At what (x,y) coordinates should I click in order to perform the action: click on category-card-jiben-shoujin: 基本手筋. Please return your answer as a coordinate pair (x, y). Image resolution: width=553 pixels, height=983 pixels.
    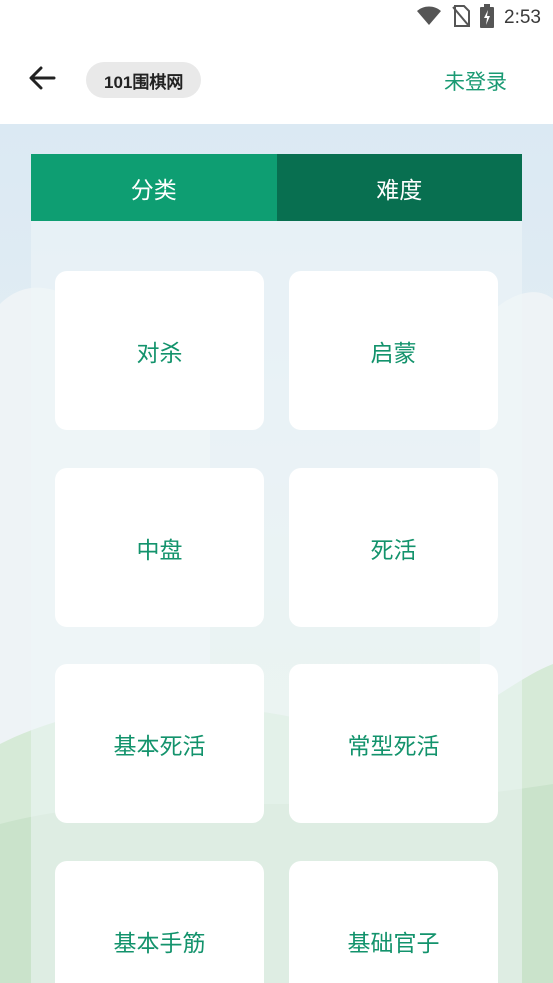
    Looking at the image, I should click on (159, 922).